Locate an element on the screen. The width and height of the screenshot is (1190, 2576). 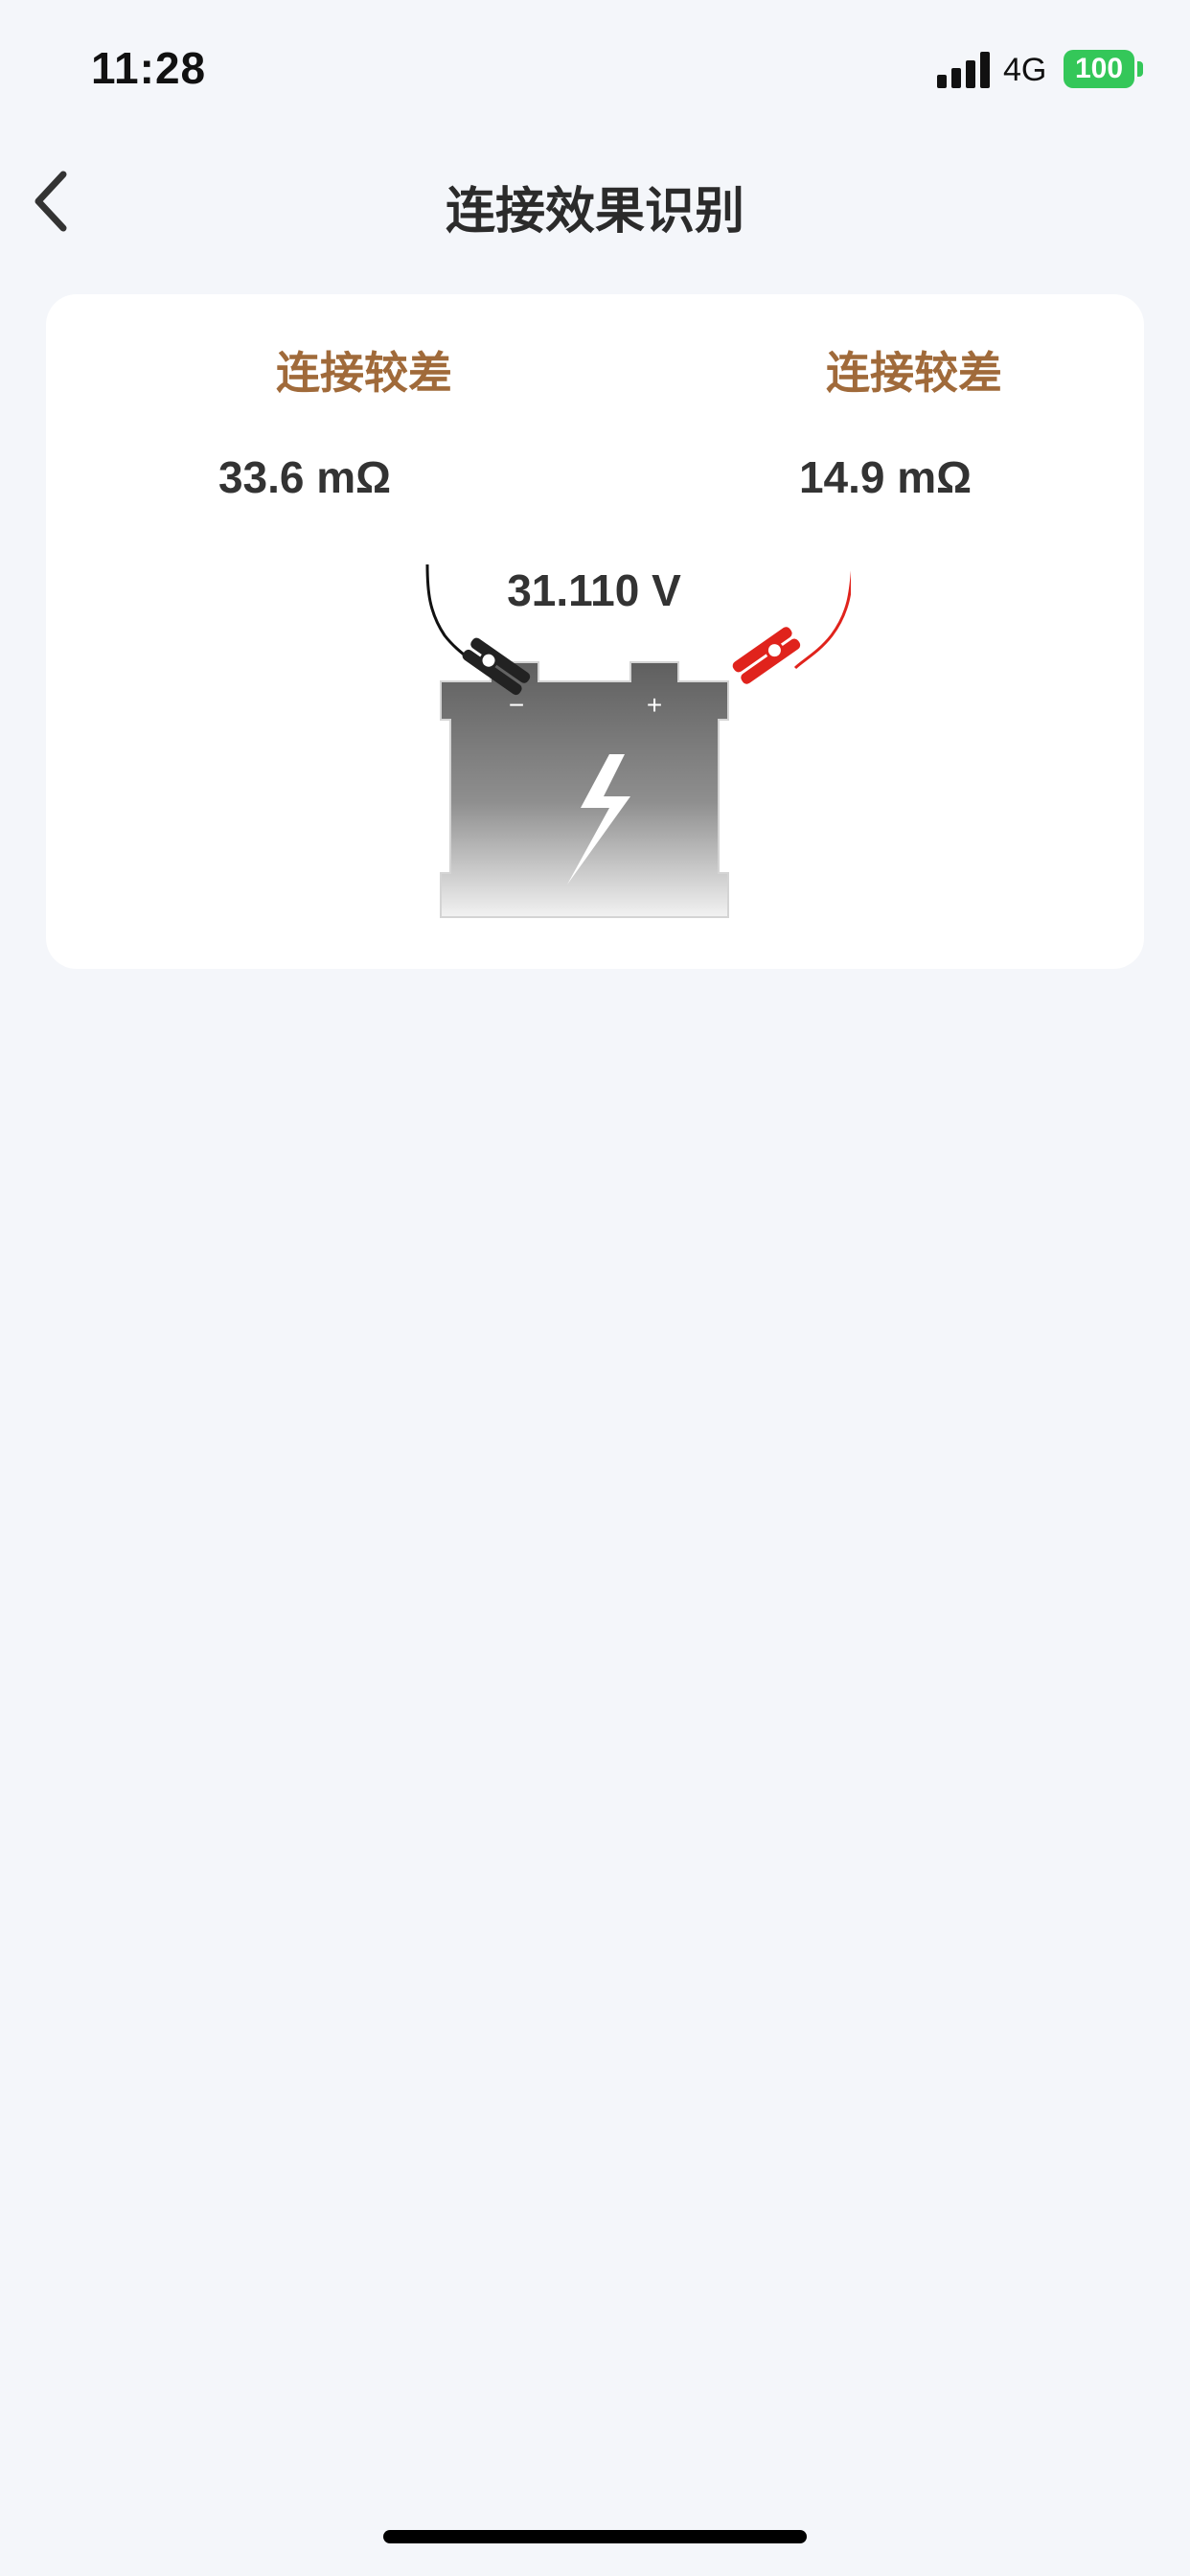
nav-bar: 连接效果识别 is located at coordinates (595, 201).